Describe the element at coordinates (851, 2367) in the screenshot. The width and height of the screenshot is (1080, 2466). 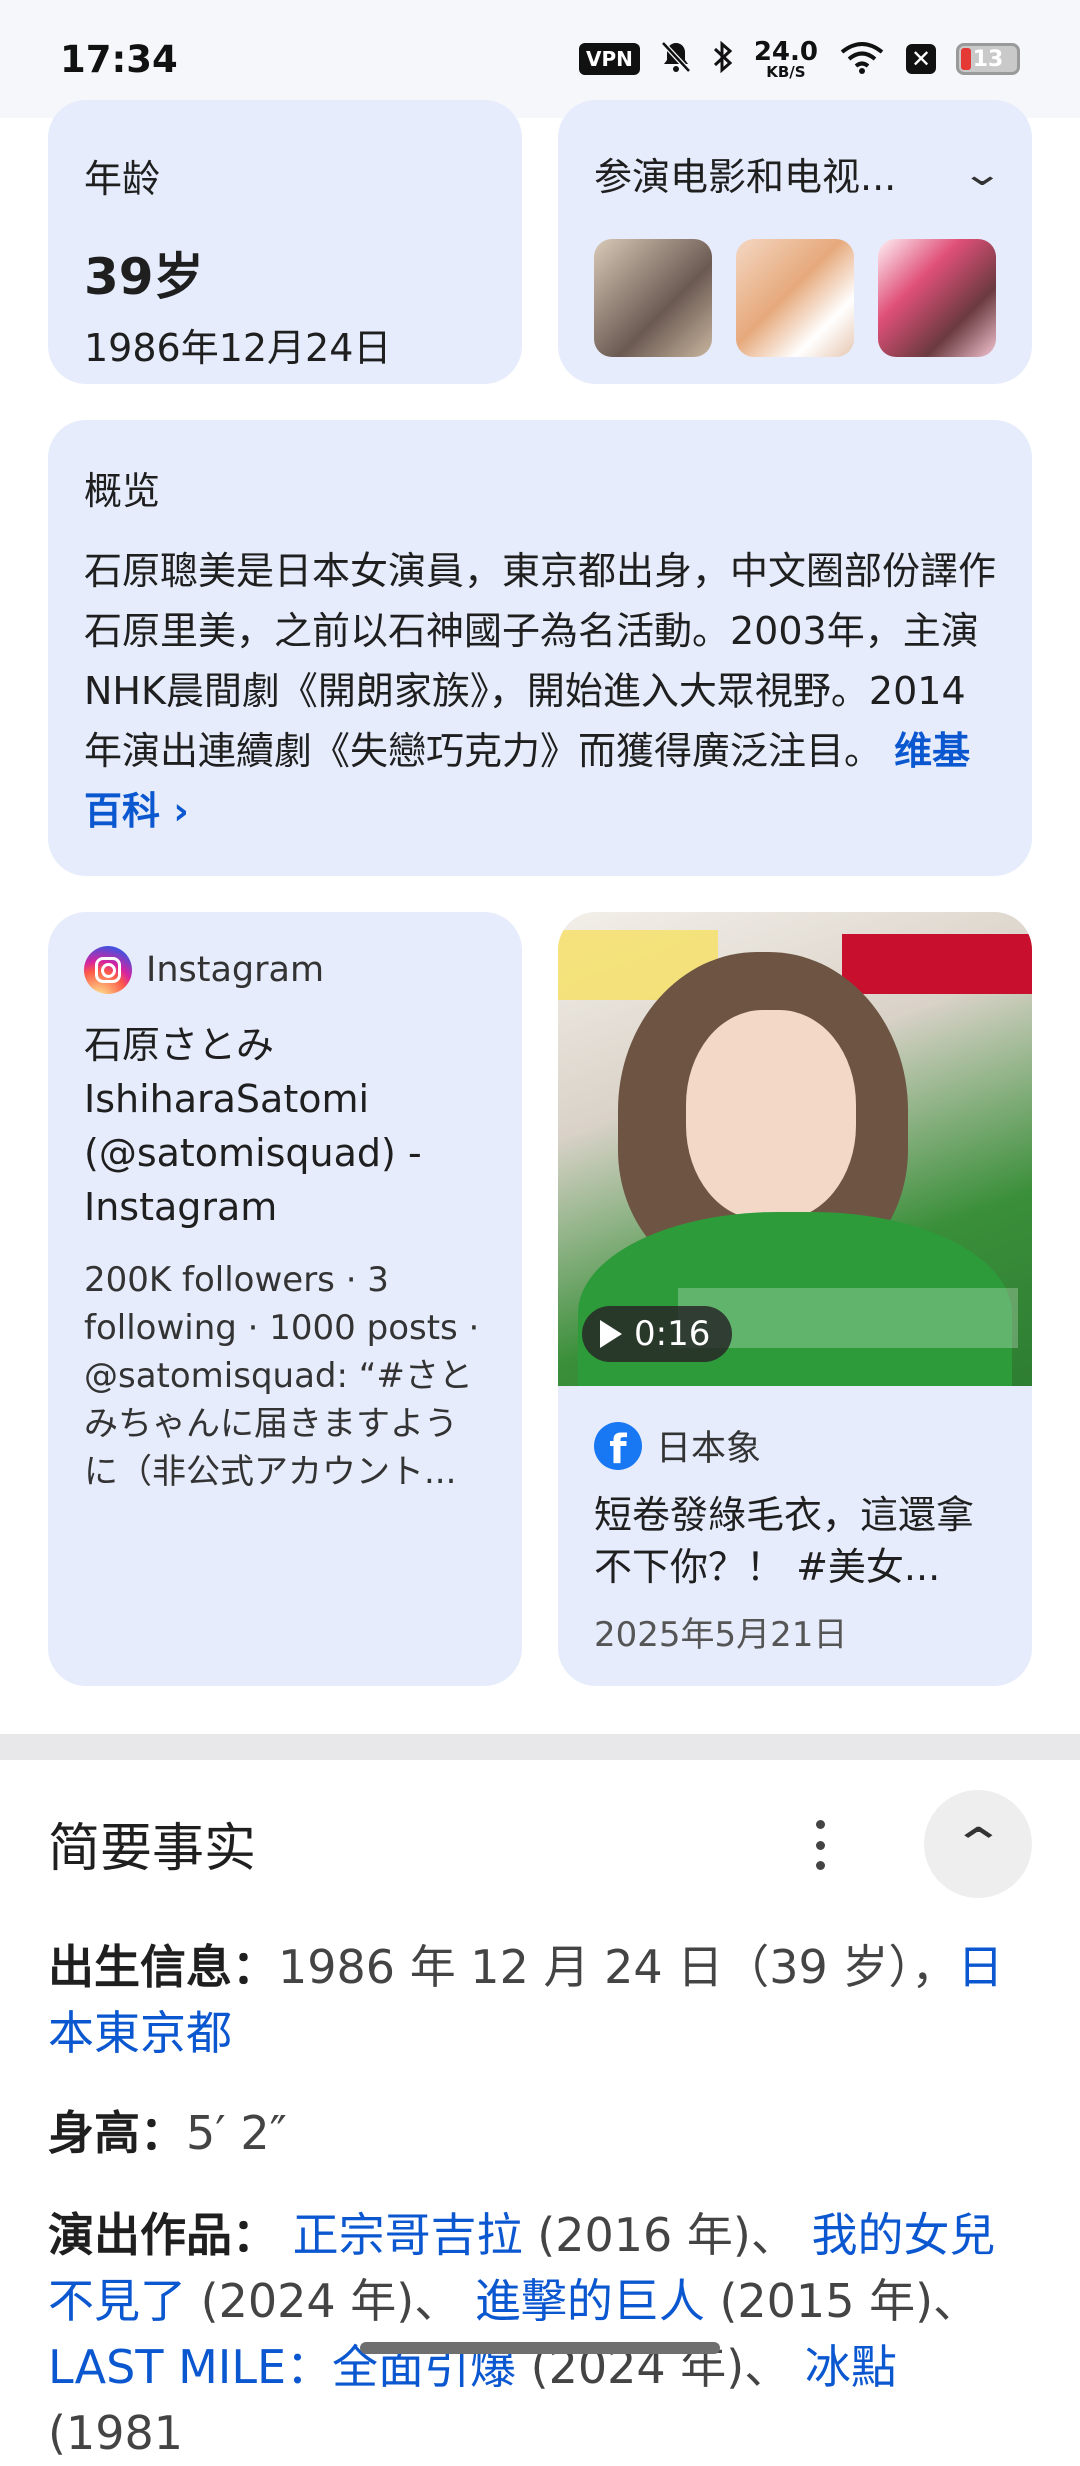
I see `work-link: 冰點` at that location.